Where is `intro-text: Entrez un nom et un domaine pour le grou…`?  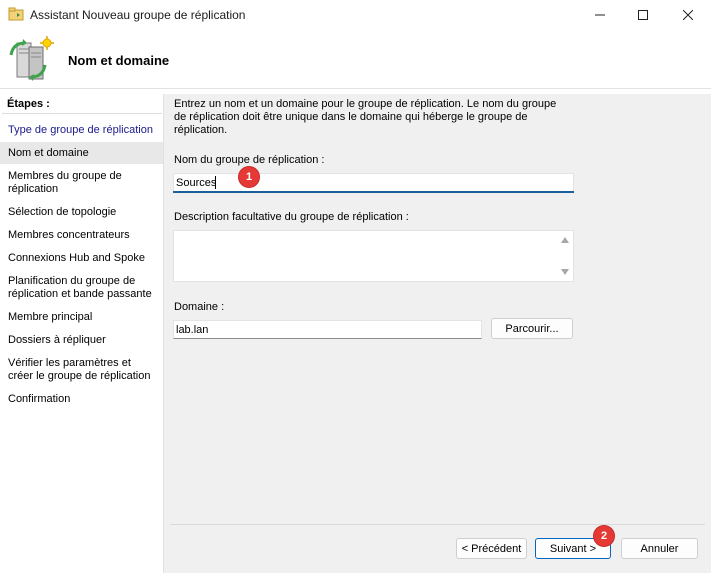
intro-text: Entrez un nom et un domaine pour le grou… is located at coordinates (365, 117).